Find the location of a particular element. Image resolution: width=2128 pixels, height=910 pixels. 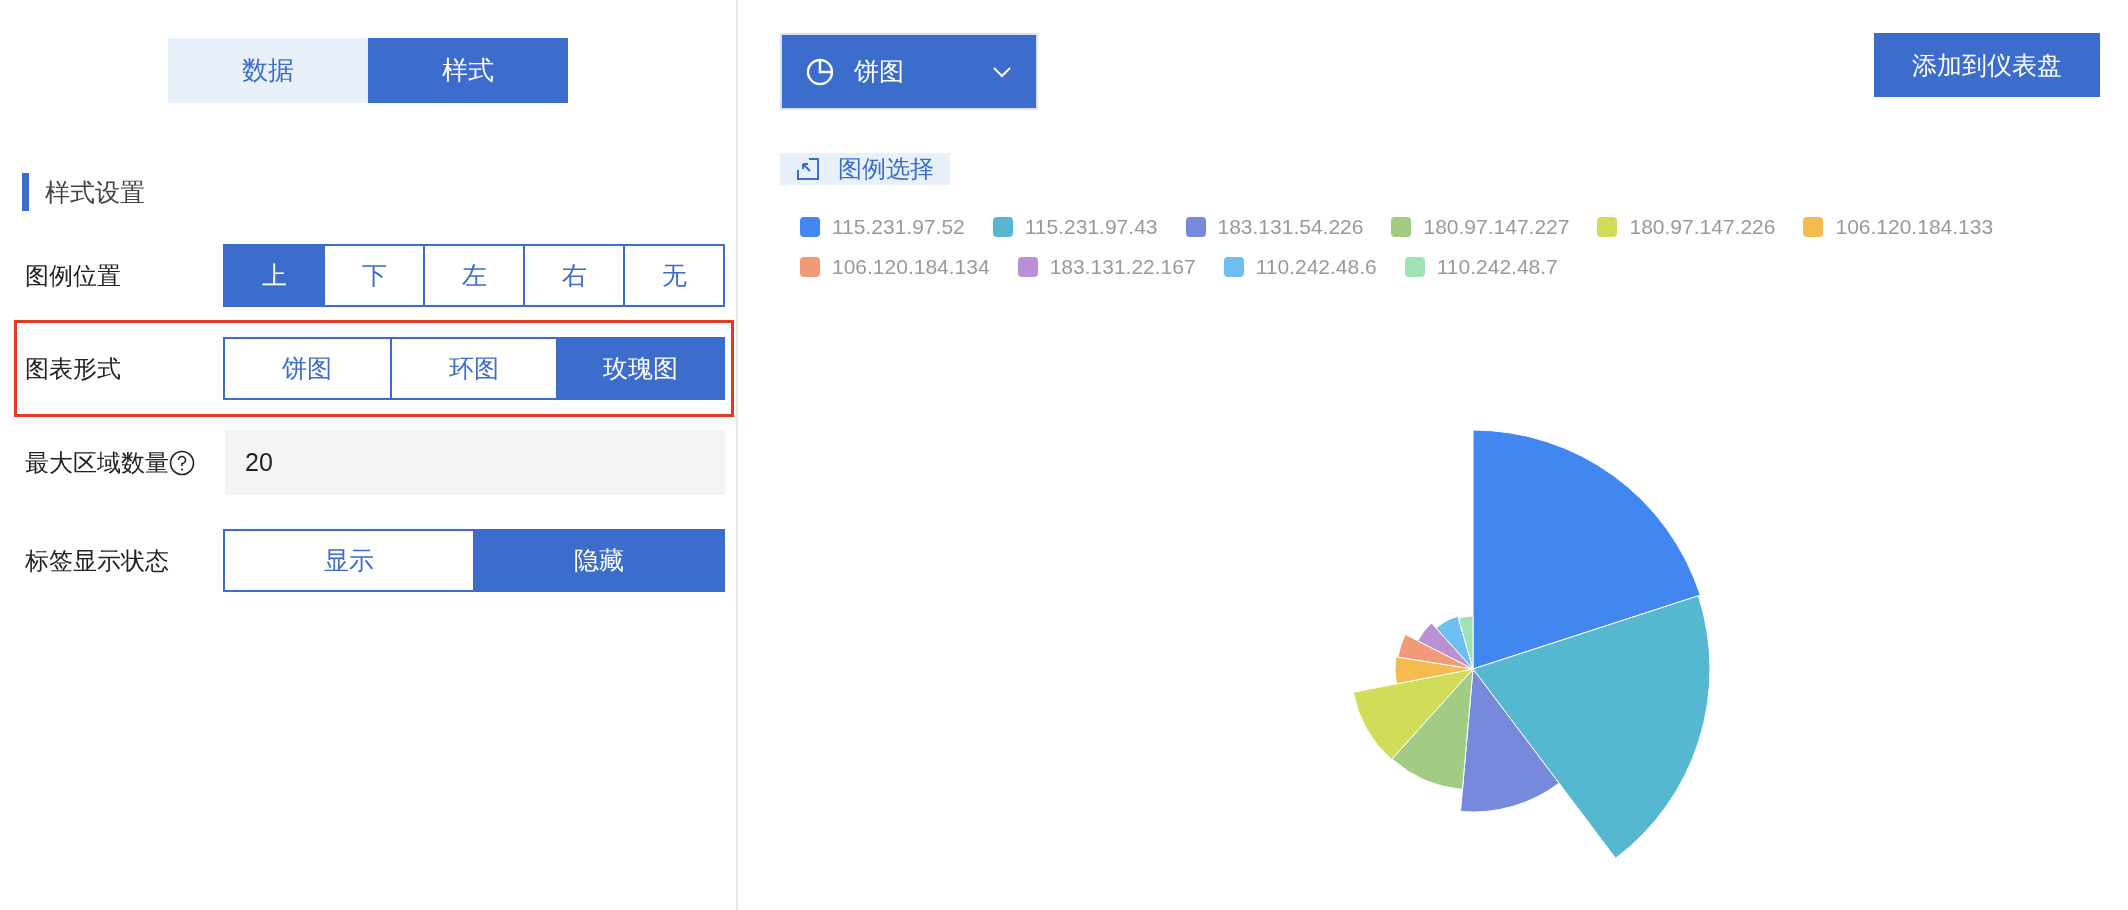

section-marker is located at coordinates (25, 192).